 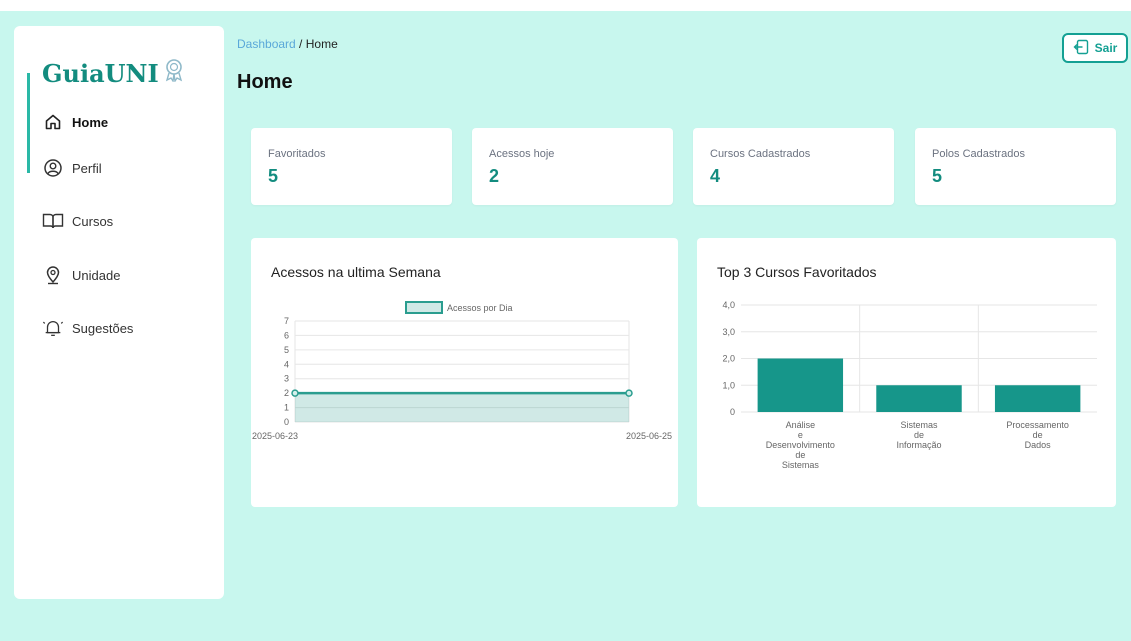 What do you see at coordinates (918, 445) in the screenshot?
I see `x-tick-label: Informação` at bounding box center [918, 445].